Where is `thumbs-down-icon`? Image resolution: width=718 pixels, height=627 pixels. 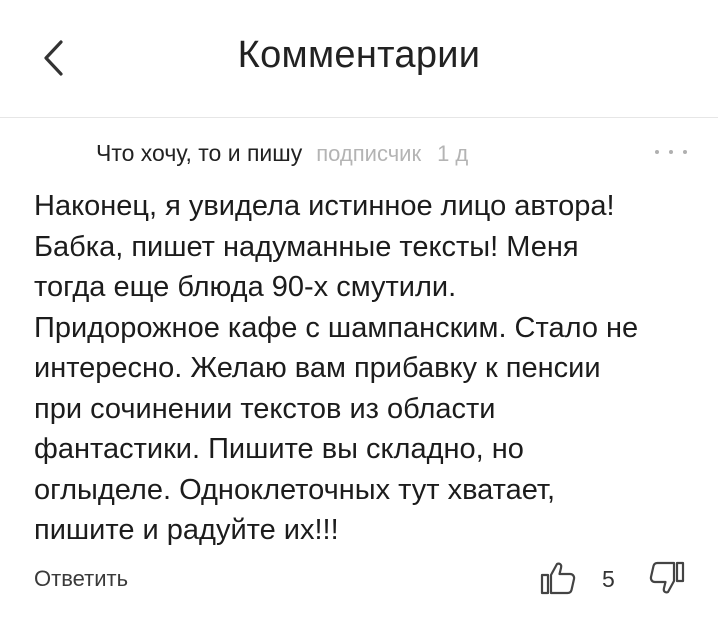
thumbs-down-icon is located at coordinates (667, 577).